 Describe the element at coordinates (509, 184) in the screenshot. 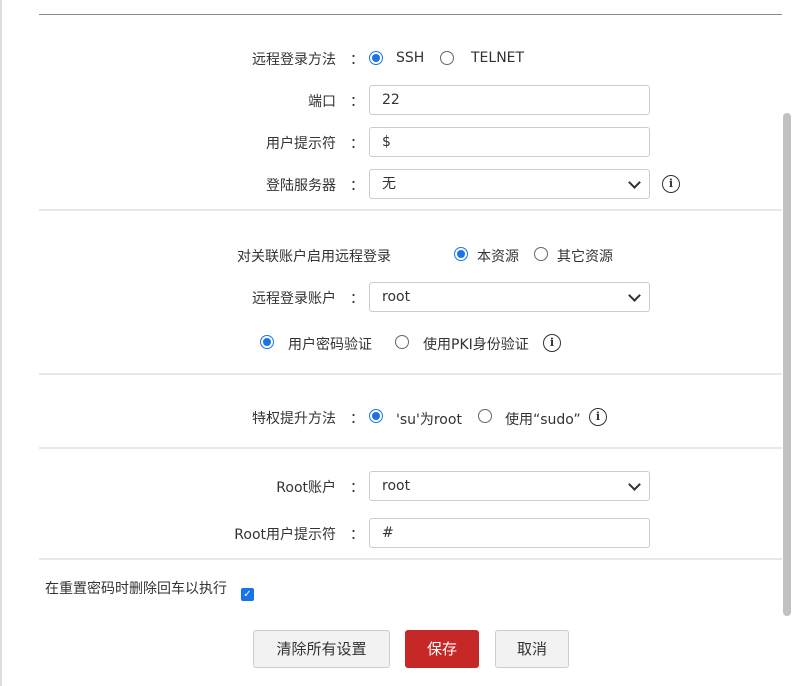

I see `login-server-select: 无` at that location.